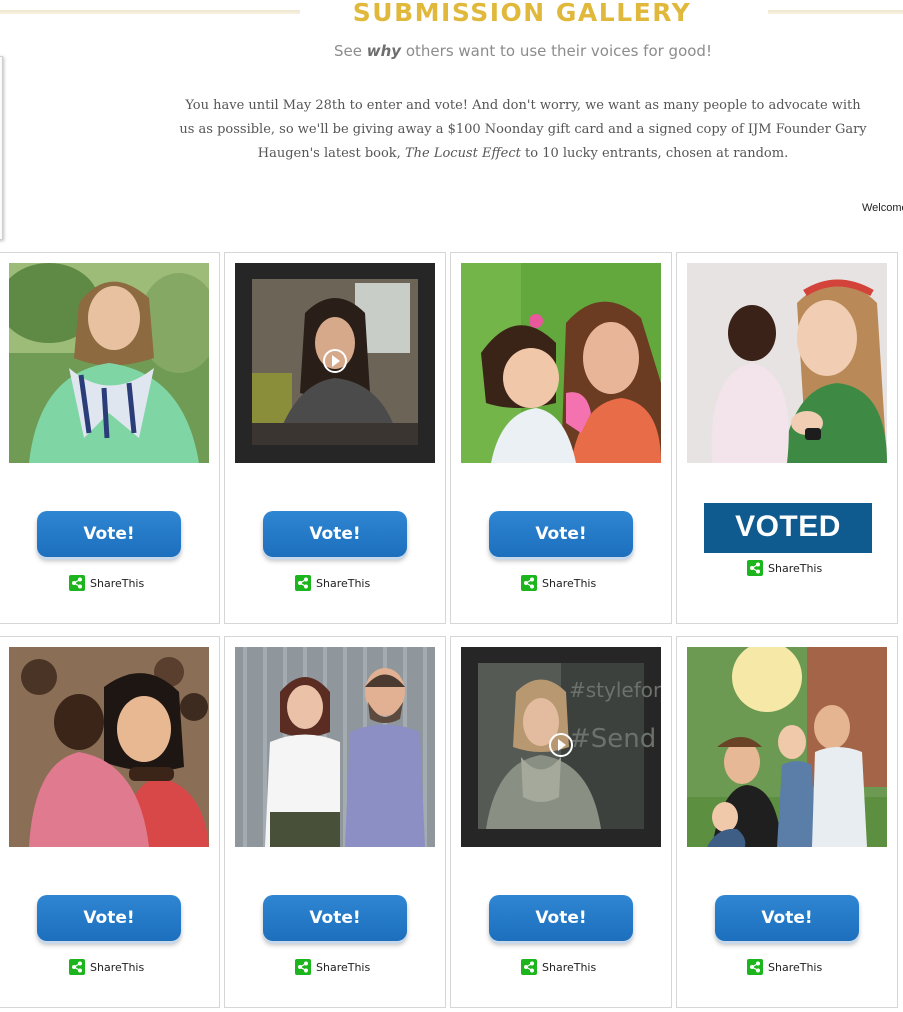 This screenshot has height=1012, width=903. Describe the element at coordinates (522, 13) in the screenshot. I see `page-title: SUBMISSION GALLERY` at that location.